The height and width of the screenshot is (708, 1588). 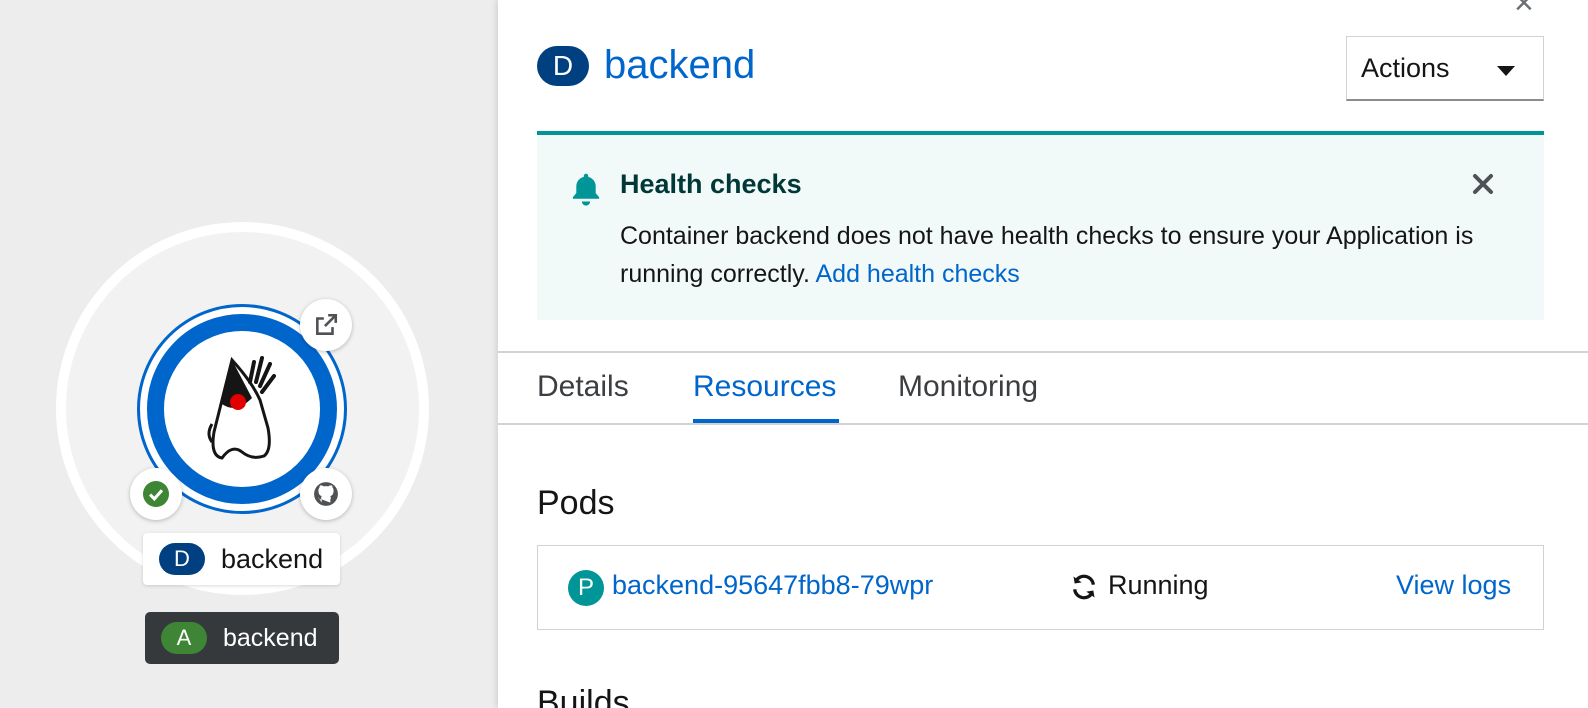 What do you see at coordinates (766, 421) in the screenshot?
I see `active-tab-indicator` at bounding box center [766, 421].